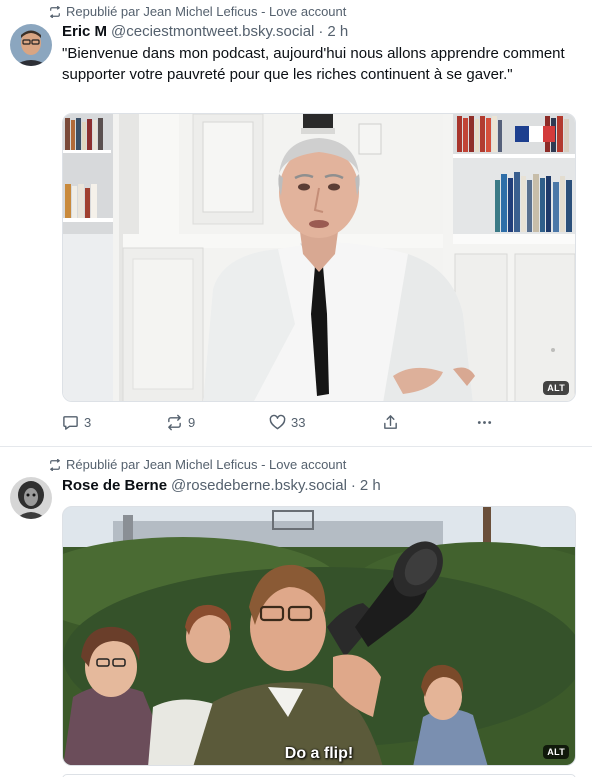  Describe the element at coordinates (298, 422) in the screenshot. I see `like-count: 33` at that location.